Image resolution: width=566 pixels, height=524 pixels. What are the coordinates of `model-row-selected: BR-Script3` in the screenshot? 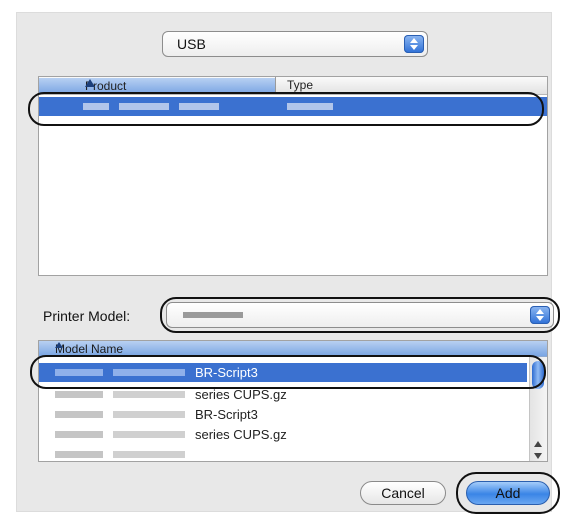 It's located at (283, 372).